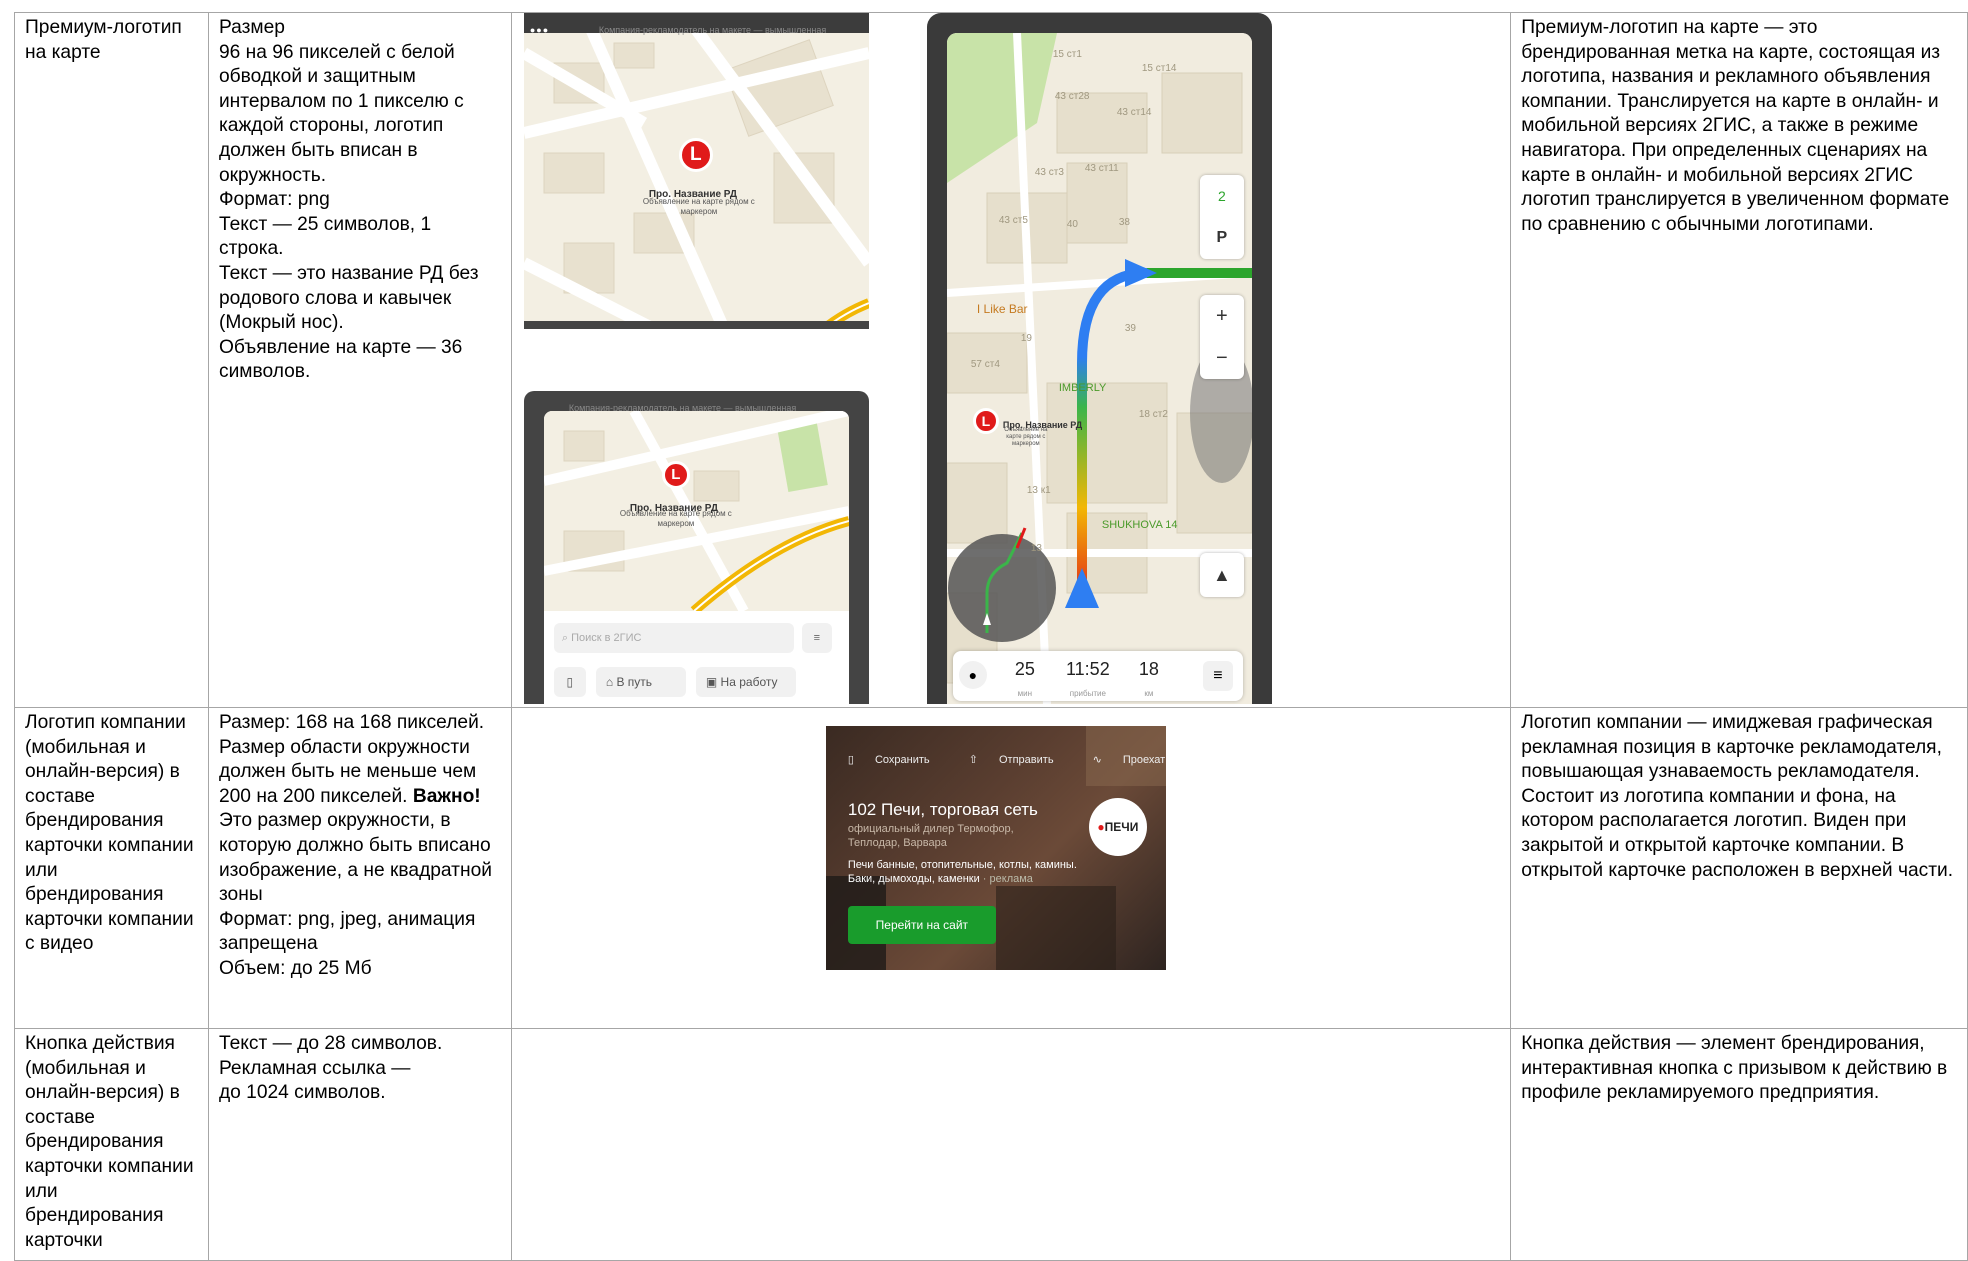 This screenshot has width=1968, height=1261. What do you see at coordinates (606, 638) in the screenshot?
I see `search-placeholder: Поиск в 2ГИС` at bounding box center [606, 638].